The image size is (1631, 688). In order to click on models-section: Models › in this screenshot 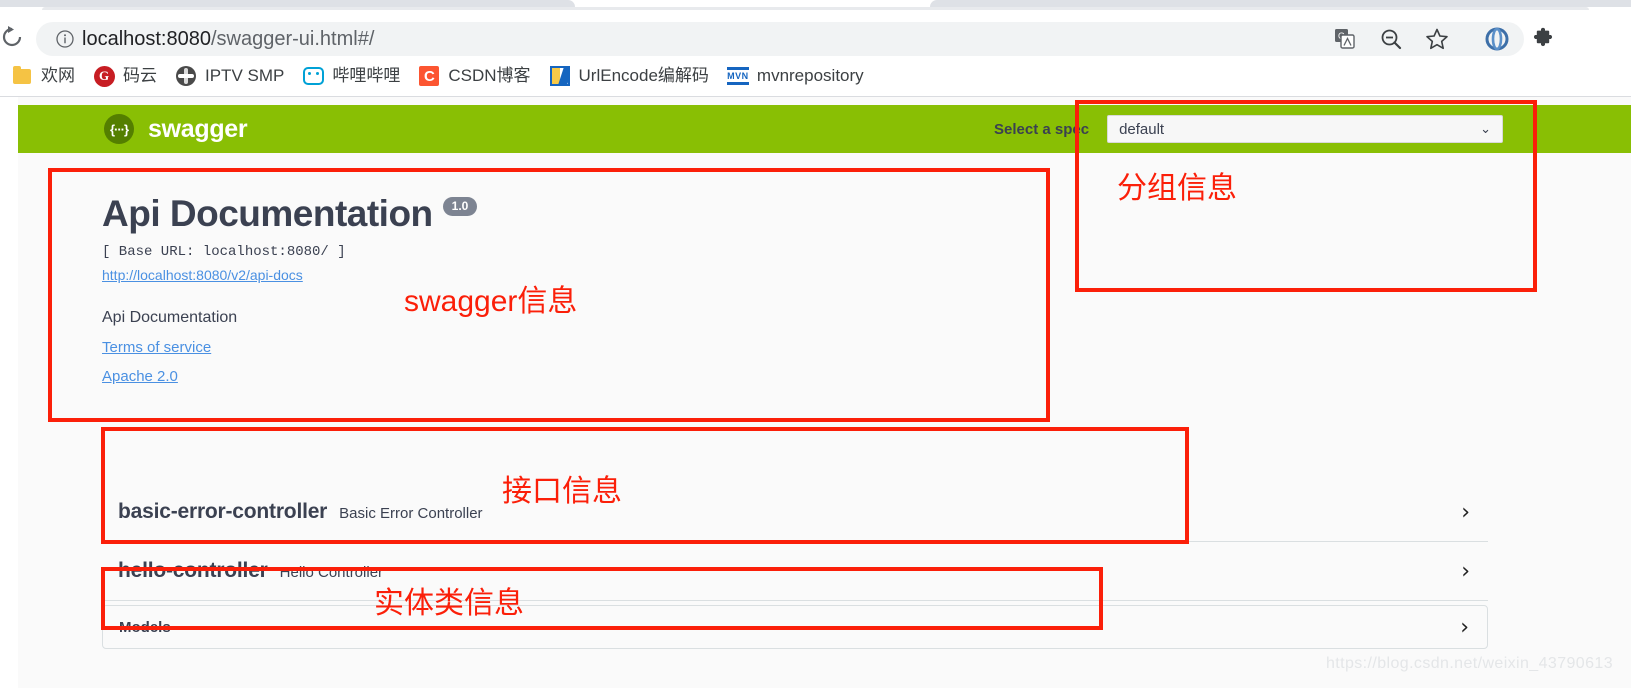, I will do `click(795, 627)`.